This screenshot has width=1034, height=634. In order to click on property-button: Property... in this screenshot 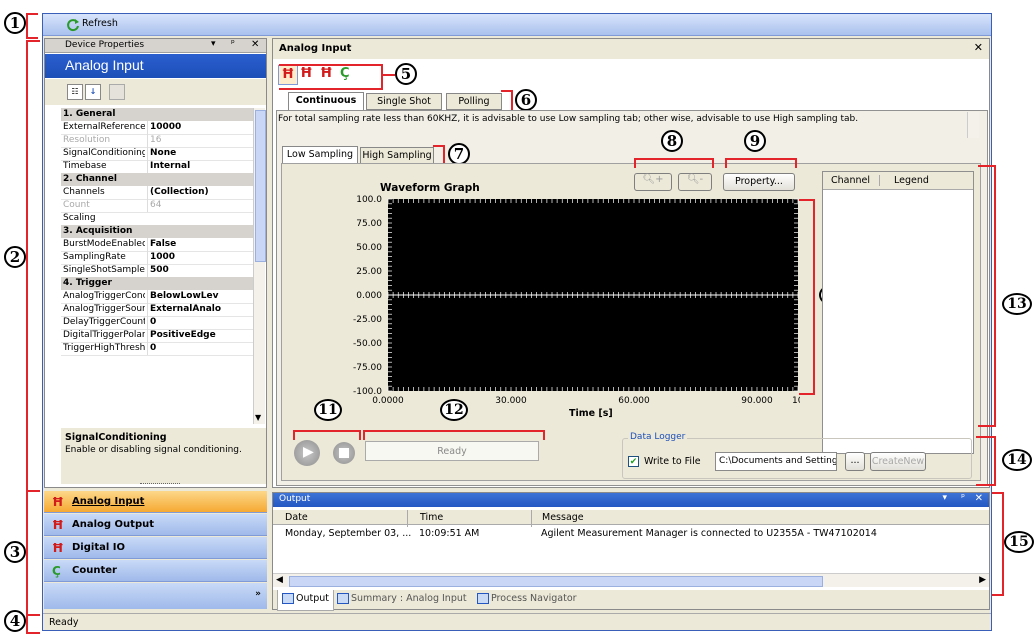, I will do `click(759, 182)`.